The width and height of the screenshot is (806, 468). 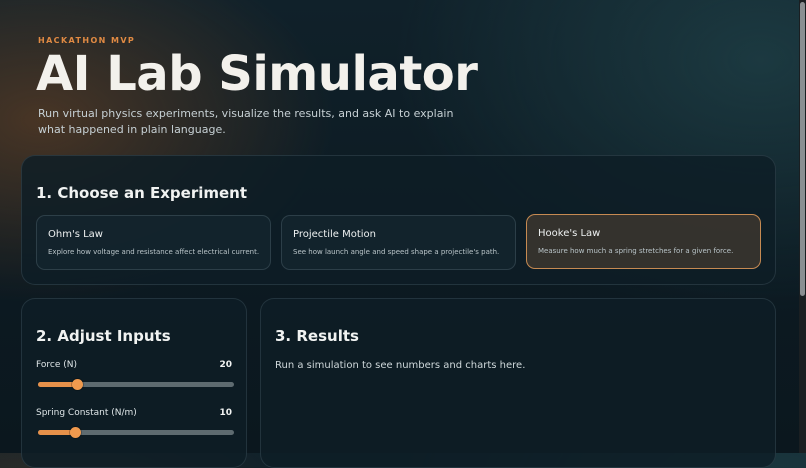 I want to click on scrollbar-thumb, so click(x=802, y=149).